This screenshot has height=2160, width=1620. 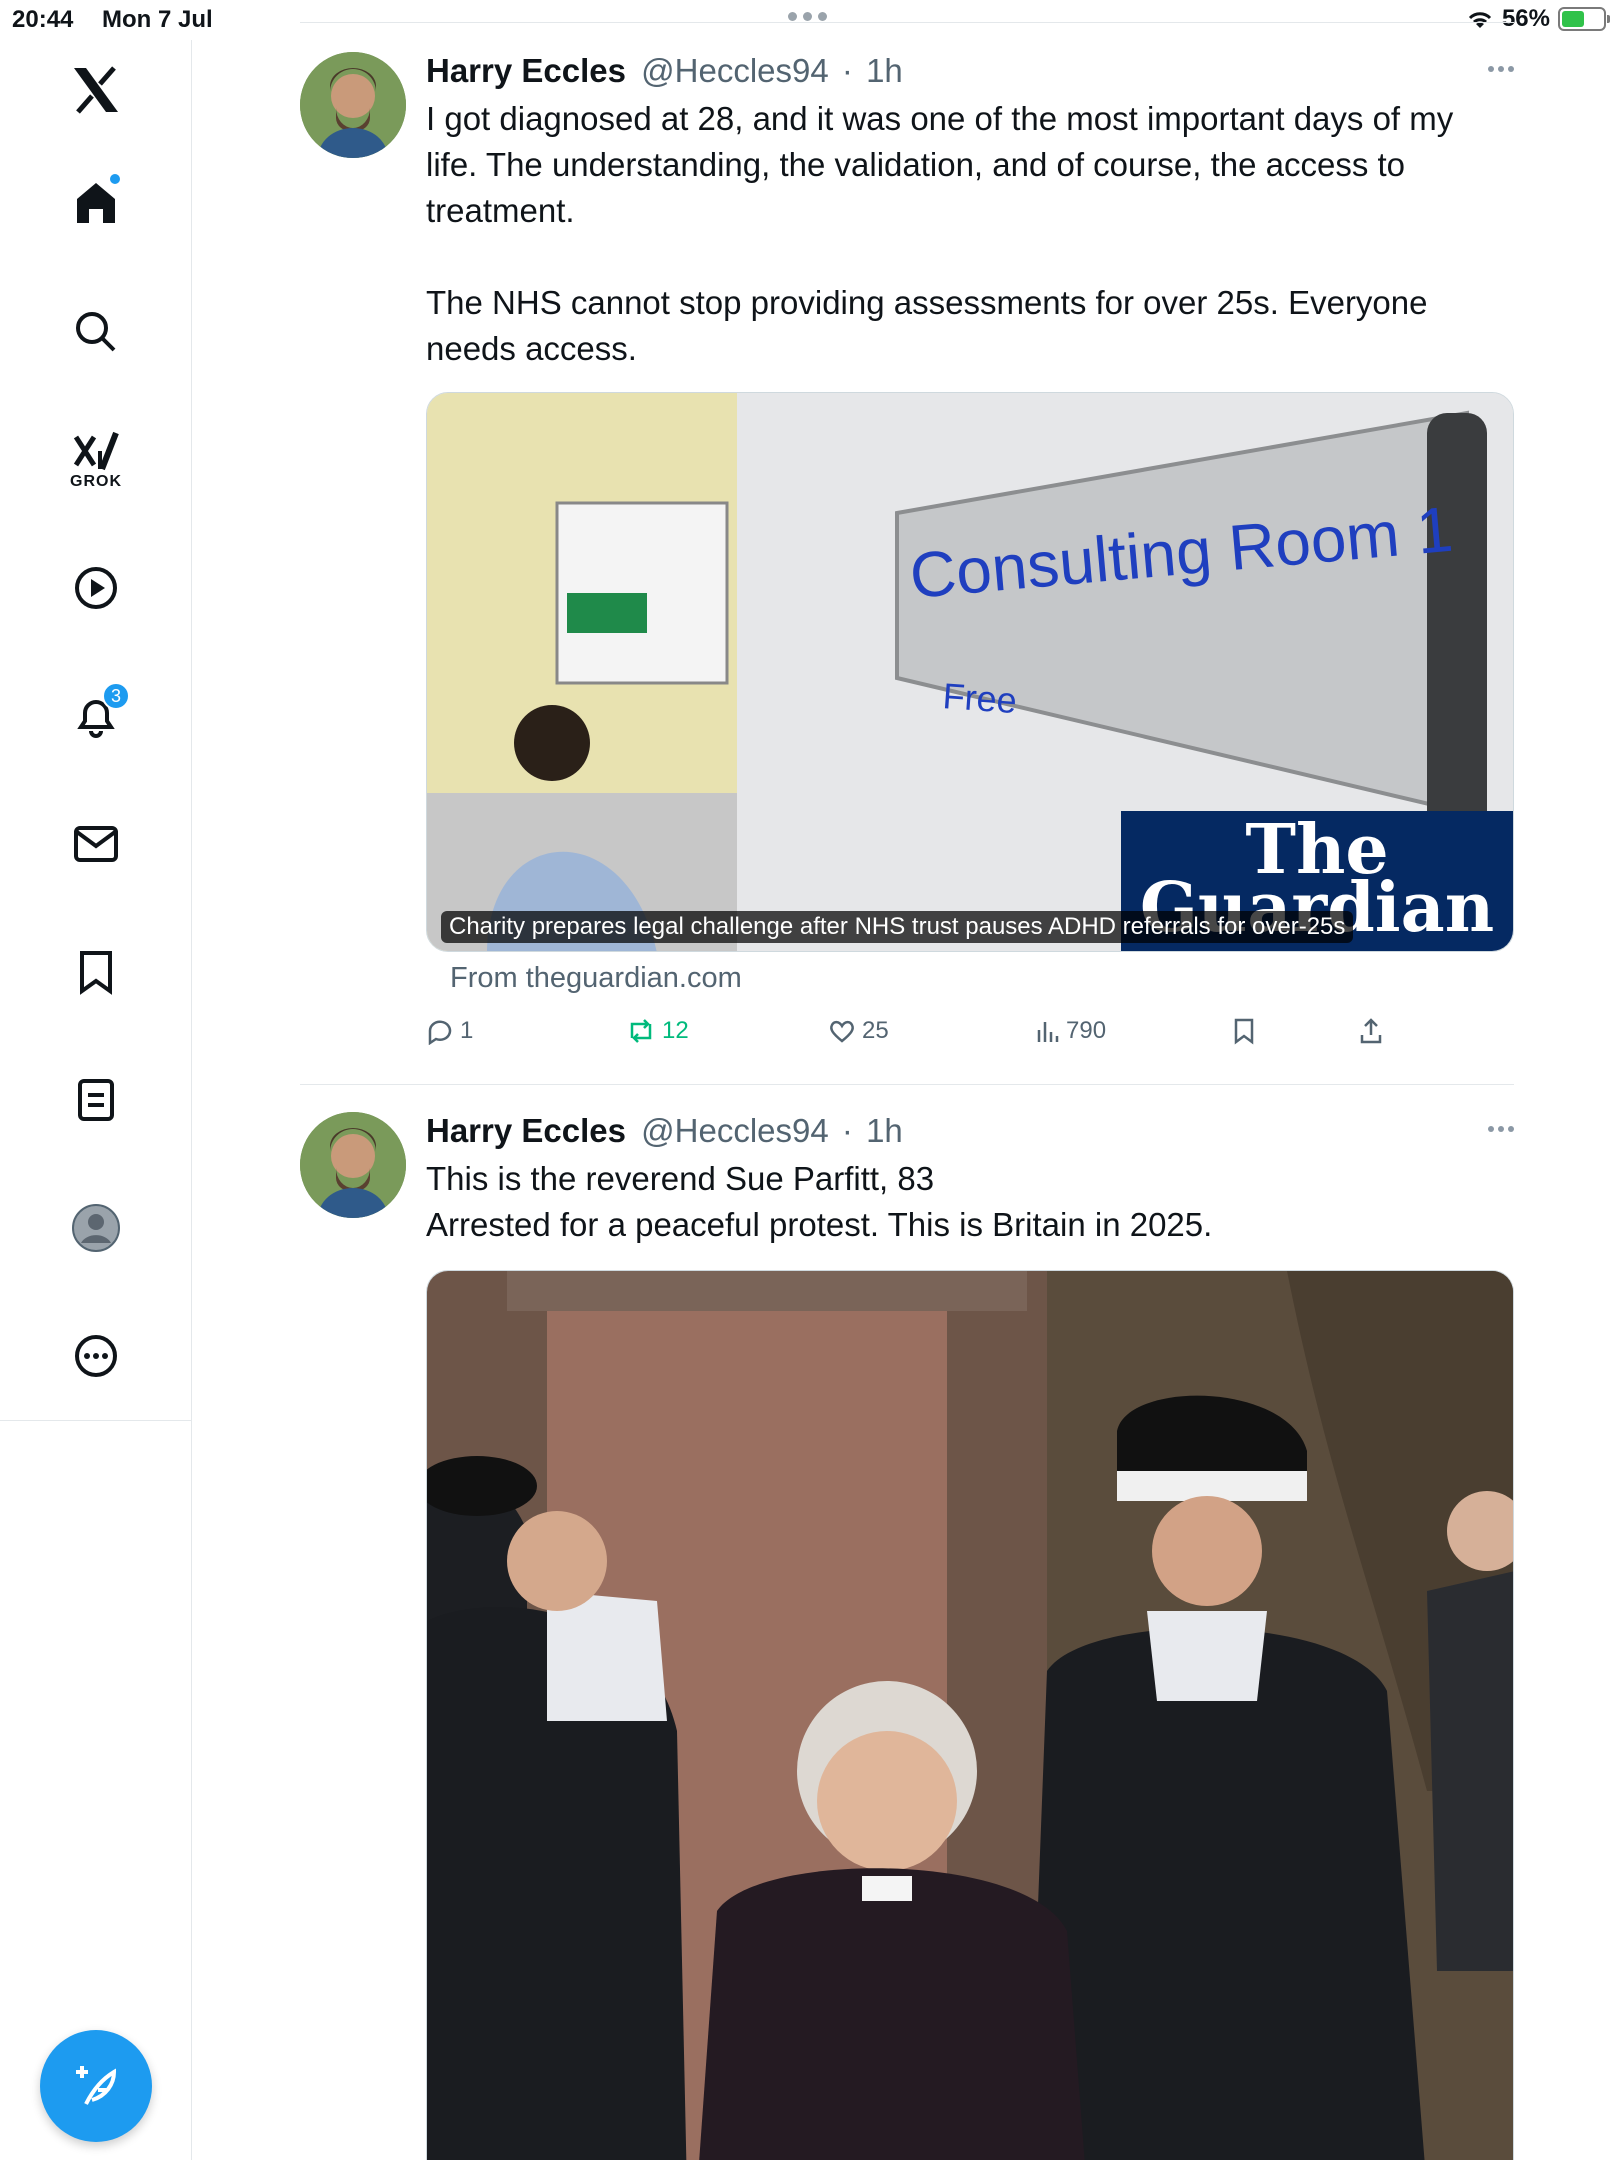 I want to click on share-icon, so click(x=1371, y=1031).